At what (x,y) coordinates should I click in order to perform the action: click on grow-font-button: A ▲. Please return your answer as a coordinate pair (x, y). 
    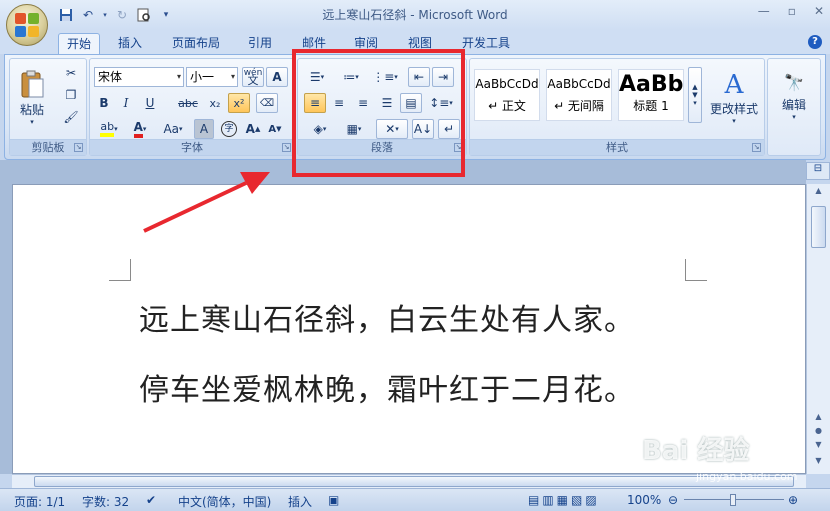
    Looking at the image, I should click on (253, 129).